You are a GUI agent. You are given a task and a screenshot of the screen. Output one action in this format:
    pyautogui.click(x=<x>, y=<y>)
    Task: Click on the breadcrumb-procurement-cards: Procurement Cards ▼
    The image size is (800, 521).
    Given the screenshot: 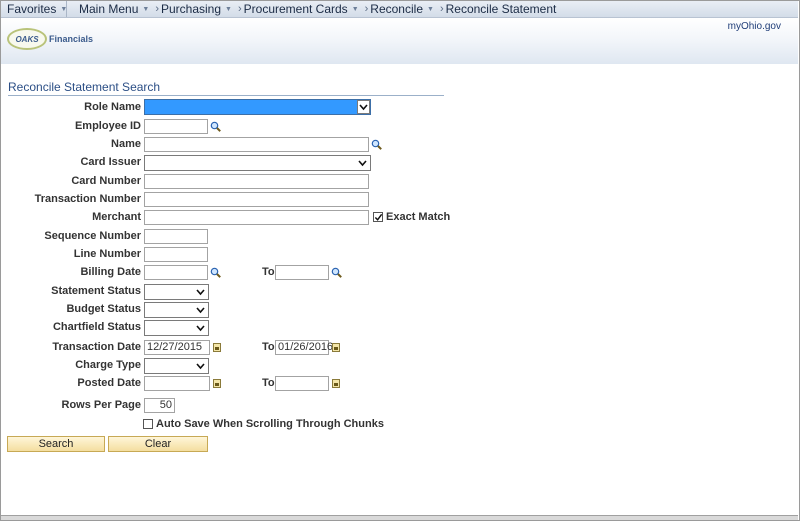 What is the action you would take?
    pyautogui.click(x=301, y=9)
    